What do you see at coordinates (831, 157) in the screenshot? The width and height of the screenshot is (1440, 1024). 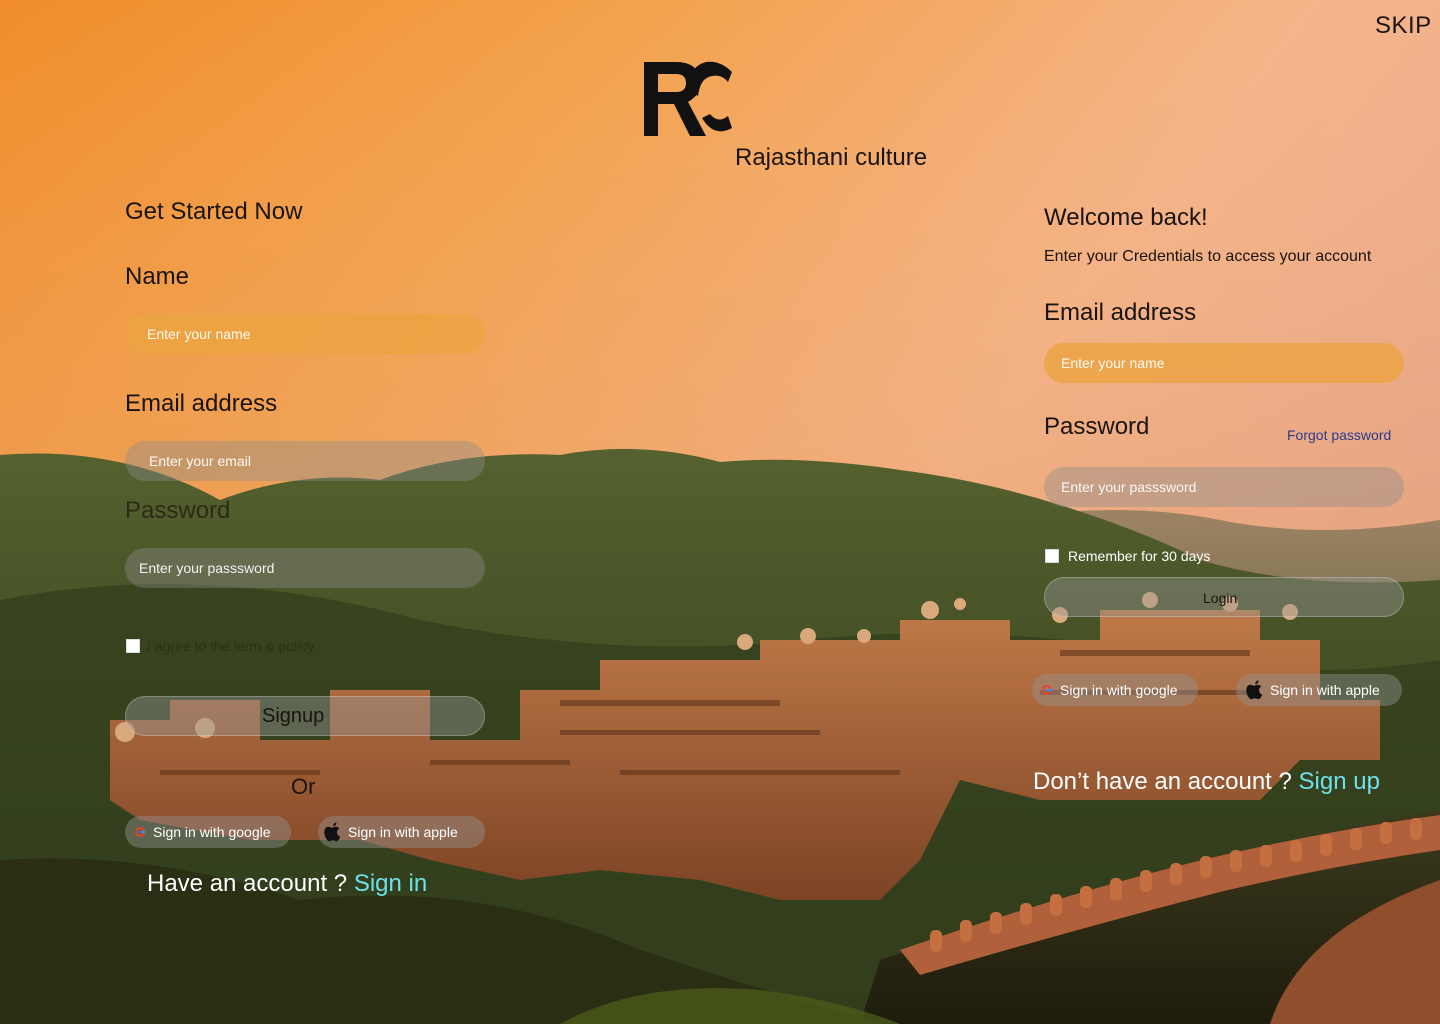 I see `brand-name: Rajasthani culture` at bounding box center [831, 157].